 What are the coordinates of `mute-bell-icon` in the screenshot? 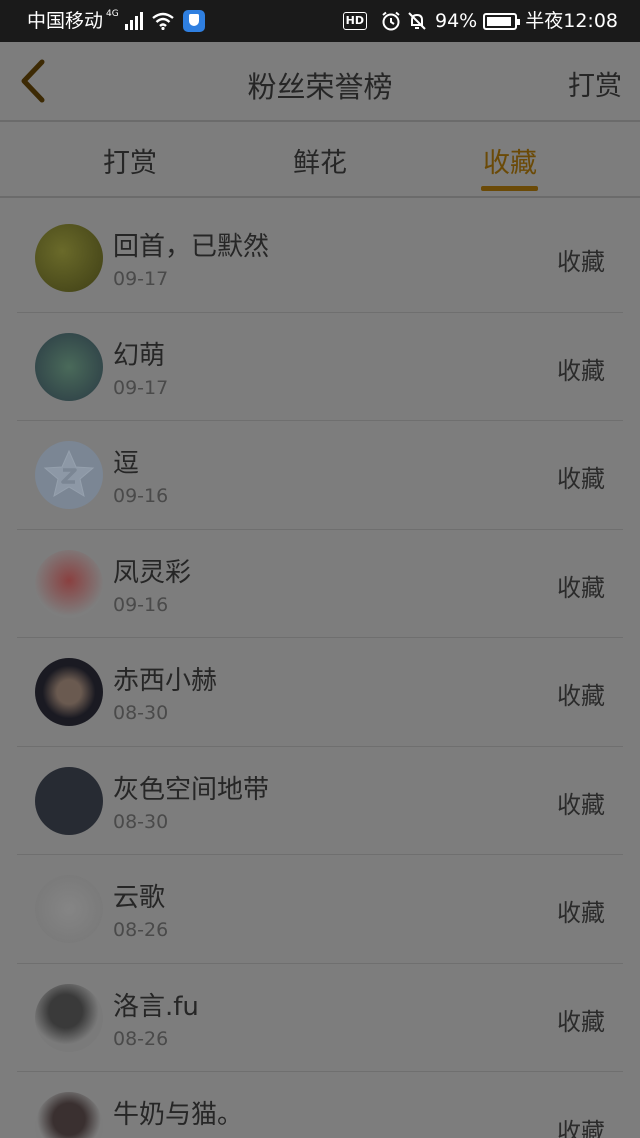 It's located at (417, 21).